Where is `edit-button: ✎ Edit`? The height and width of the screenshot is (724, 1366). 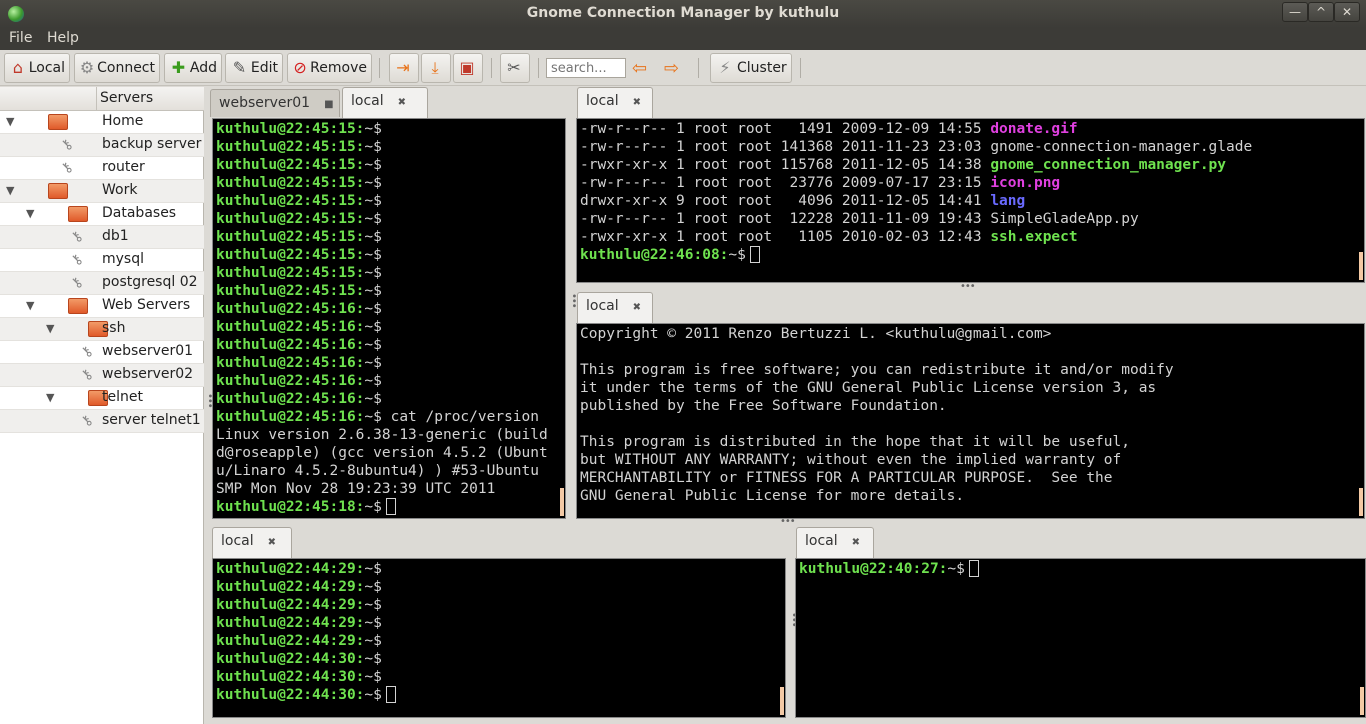
edit-button: ✎ Edit is located at coordinates (254, 68).